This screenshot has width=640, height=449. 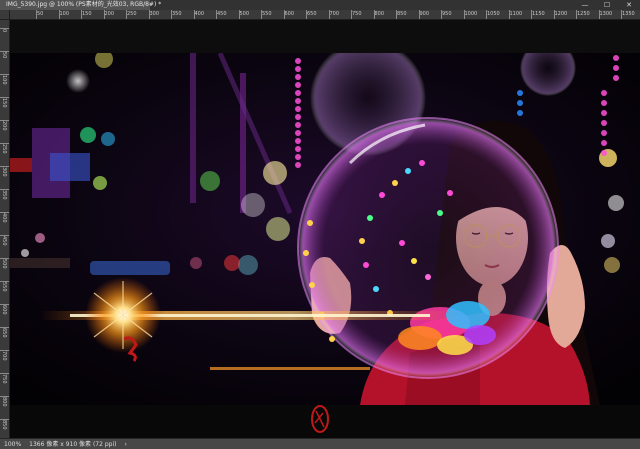 I want to click on ruler-label: 1150, so click(x=538, y=14).